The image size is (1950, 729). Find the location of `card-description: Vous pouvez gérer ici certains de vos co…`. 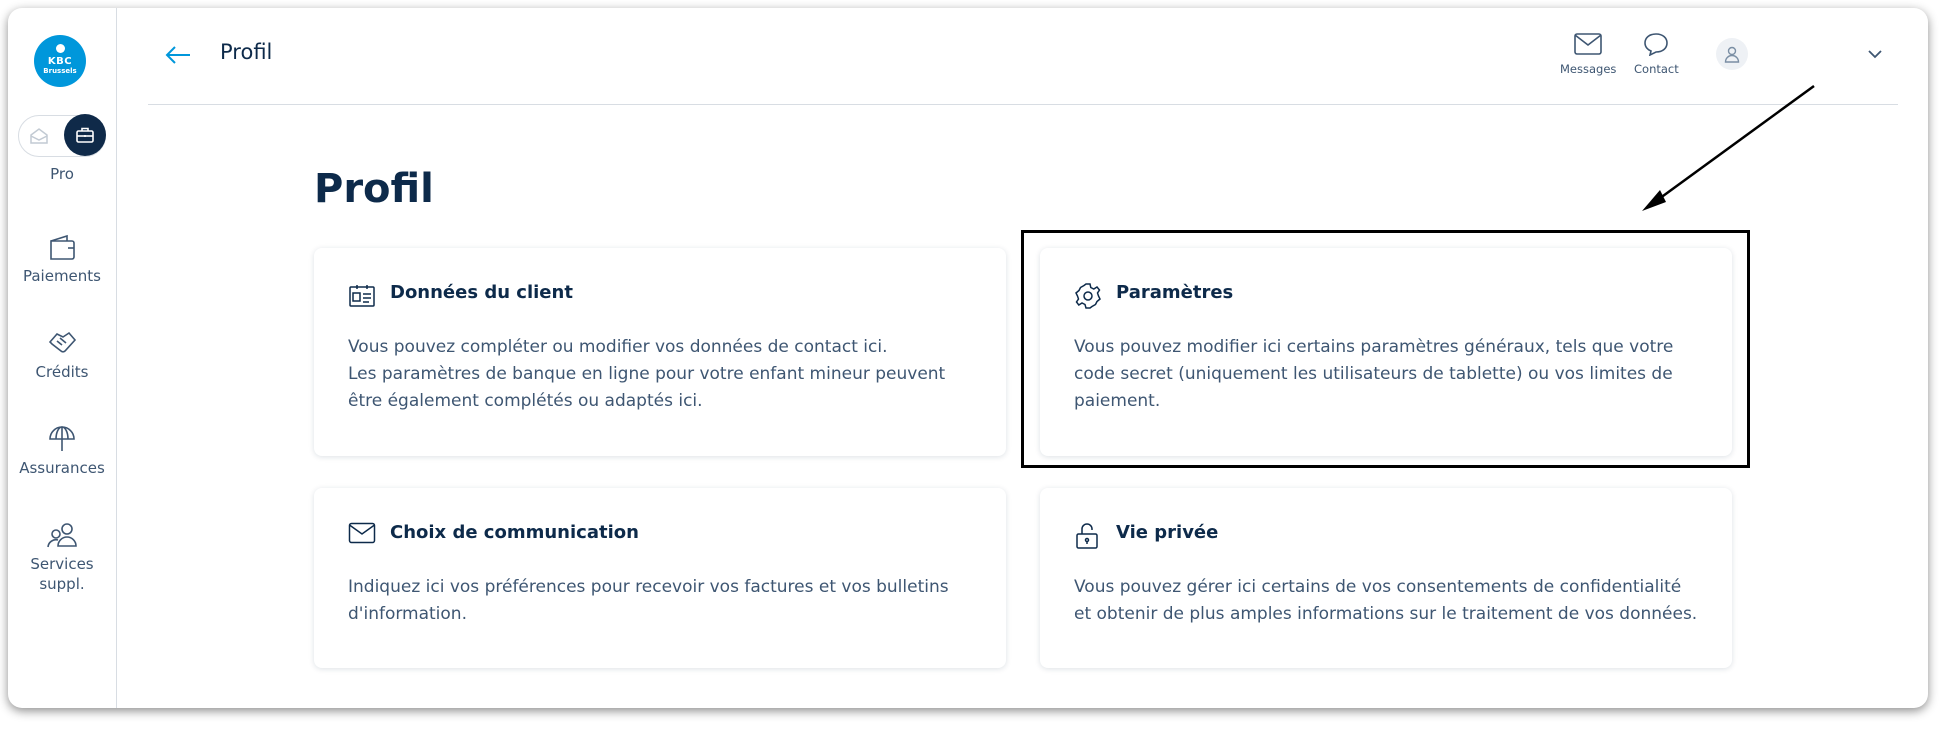

card-description: Vous pouvez gérer ici certains de vos co… is located at coordinates (1386, 600).